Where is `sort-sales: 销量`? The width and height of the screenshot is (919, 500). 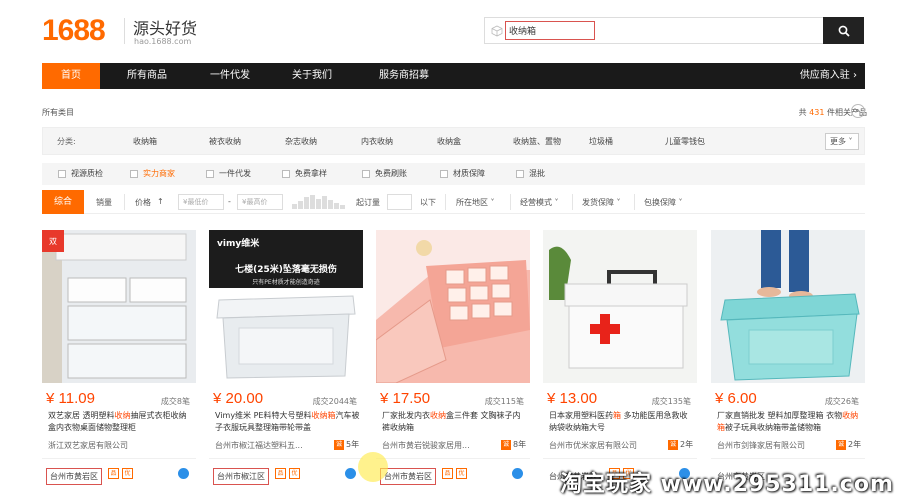
sort-sales: 销量 is located at coordinates (104, 202).